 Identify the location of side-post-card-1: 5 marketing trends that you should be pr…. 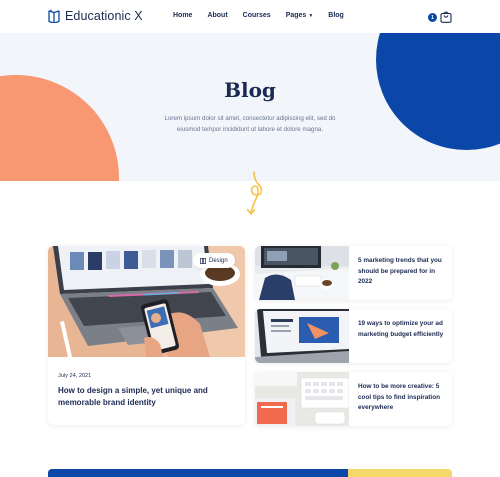
(353, 273).